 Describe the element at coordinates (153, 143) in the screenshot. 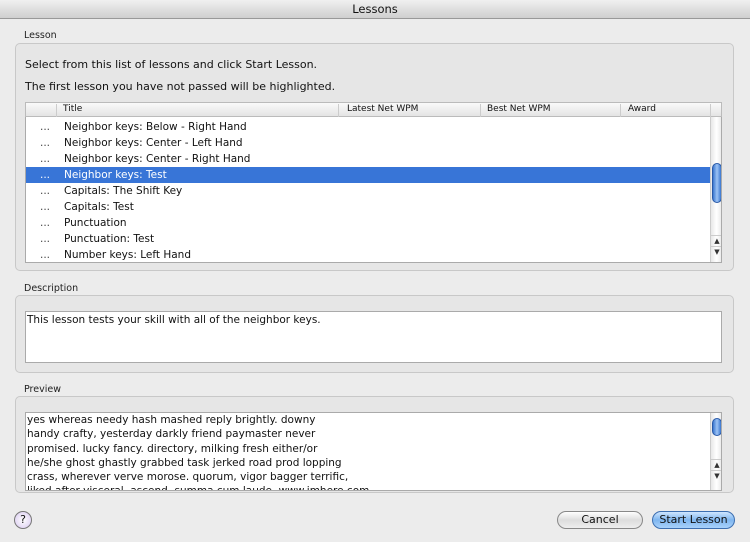

I see `row-title: Neighbor keys: Center - Left Hand` at that location.